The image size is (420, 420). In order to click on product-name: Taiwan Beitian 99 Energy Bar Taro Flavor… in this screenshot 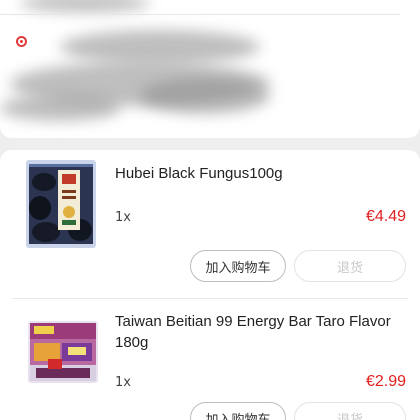, I will do `click(260, 332)`.